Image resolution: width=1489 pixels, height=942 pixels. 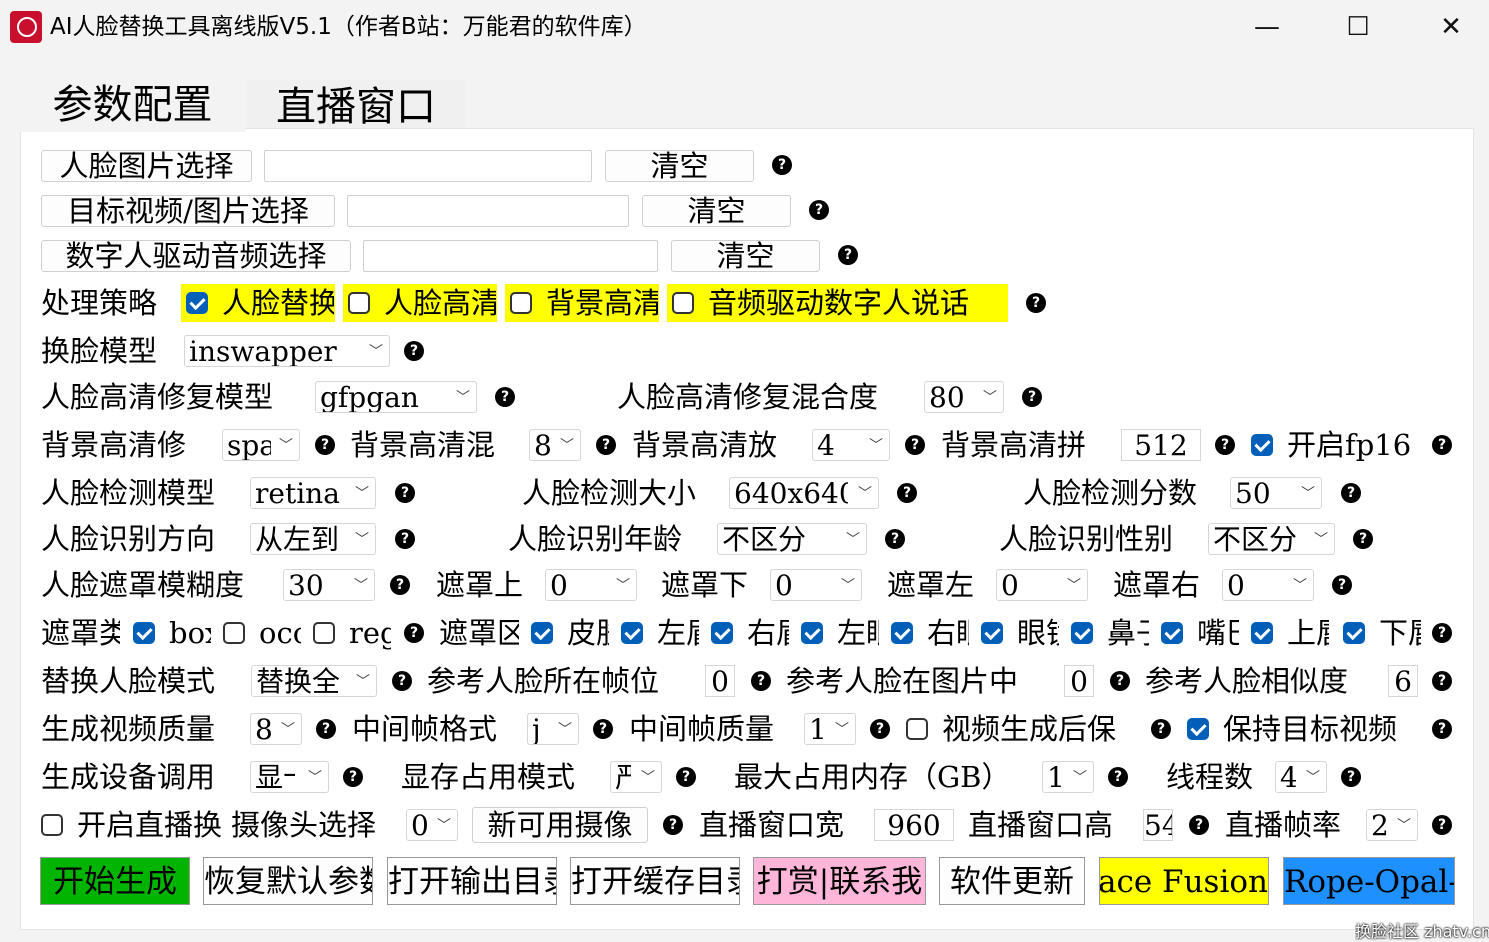 What do you see at coordinates (1172, 633) in the screenshot?
I see `region-mouth-checkbox` at bounding box center [1172, 633].